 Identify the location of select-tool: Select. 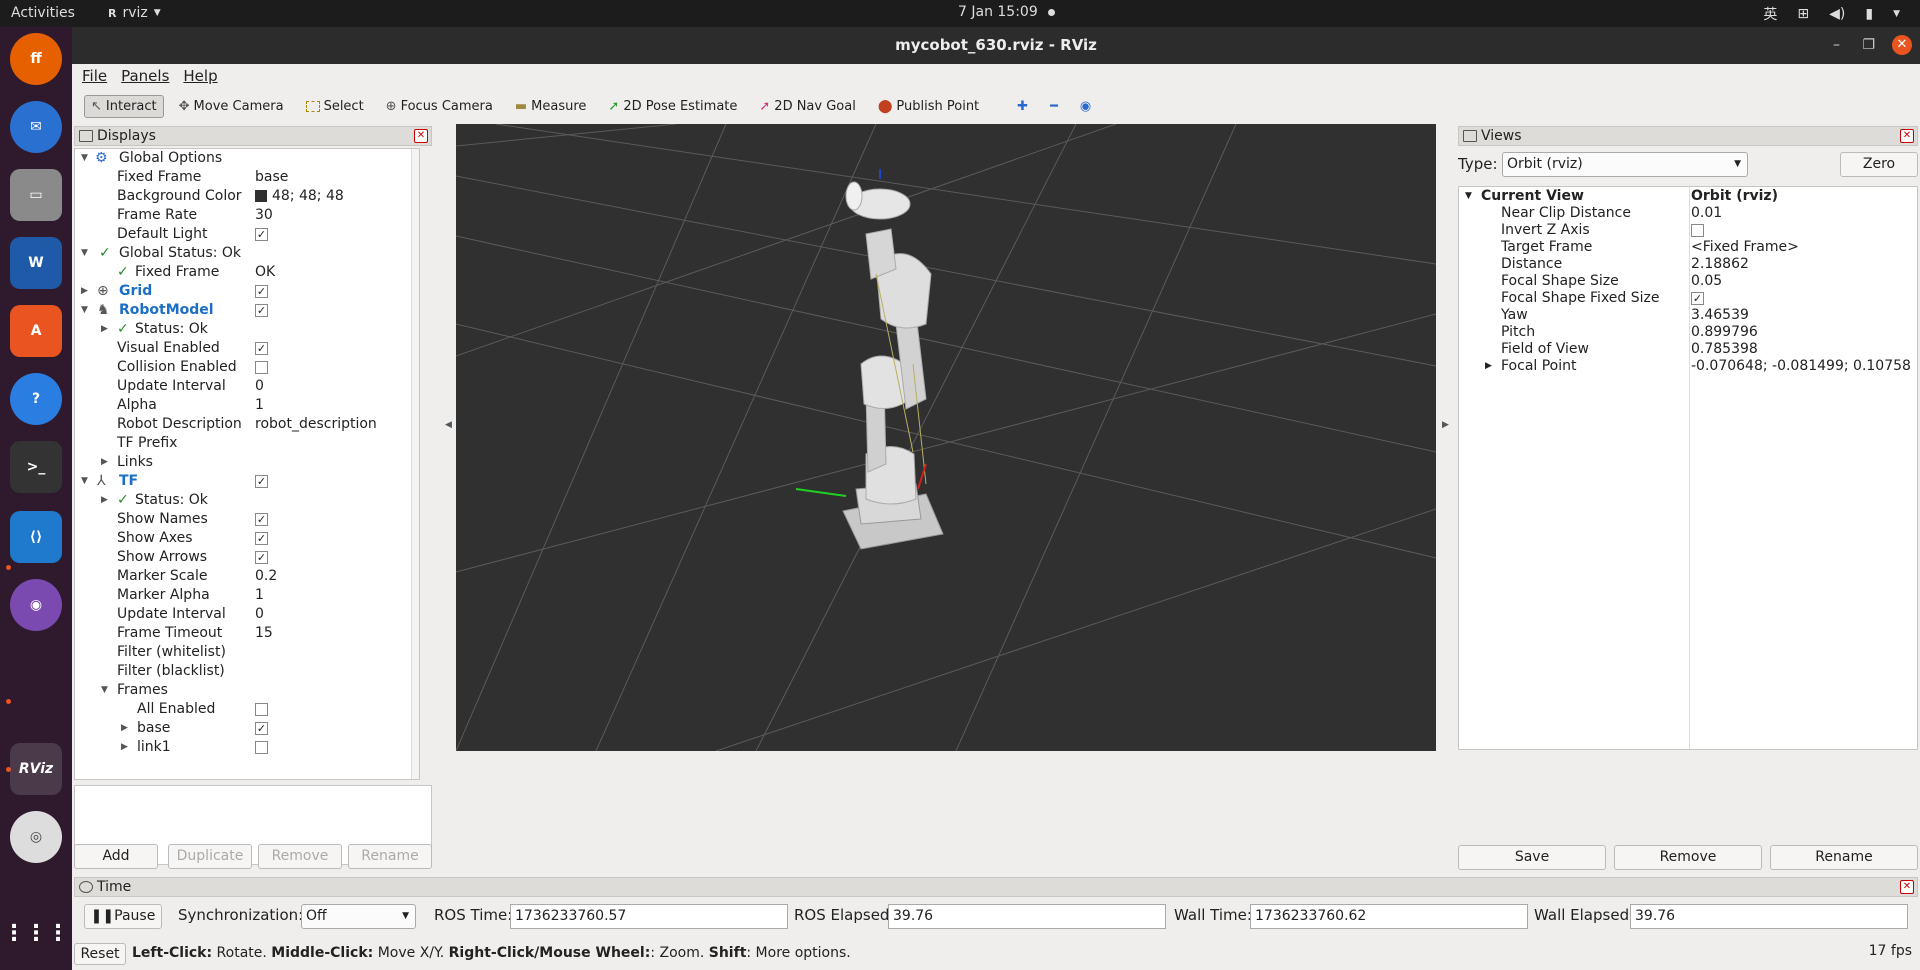
(335, 106).